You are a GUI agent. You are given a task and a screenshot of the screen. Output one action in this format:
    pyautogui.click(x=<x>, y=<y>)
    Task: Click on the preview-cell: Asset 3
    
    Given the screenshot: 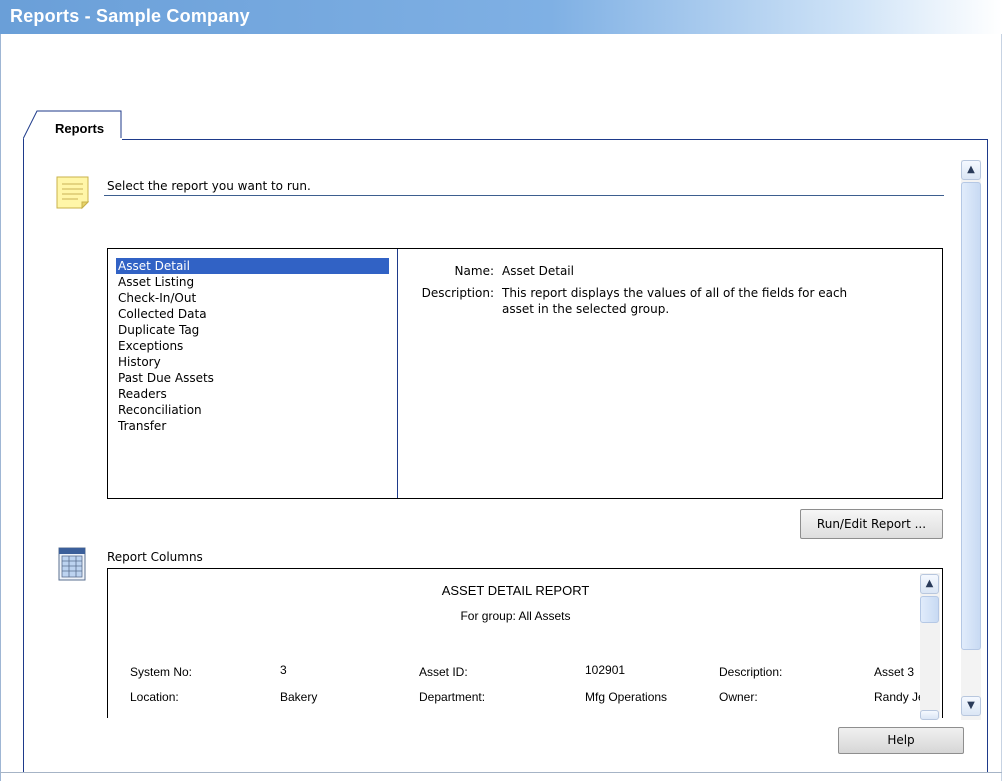 What is the action you would take?
    pyautogui.click(x=894, y=672)
    